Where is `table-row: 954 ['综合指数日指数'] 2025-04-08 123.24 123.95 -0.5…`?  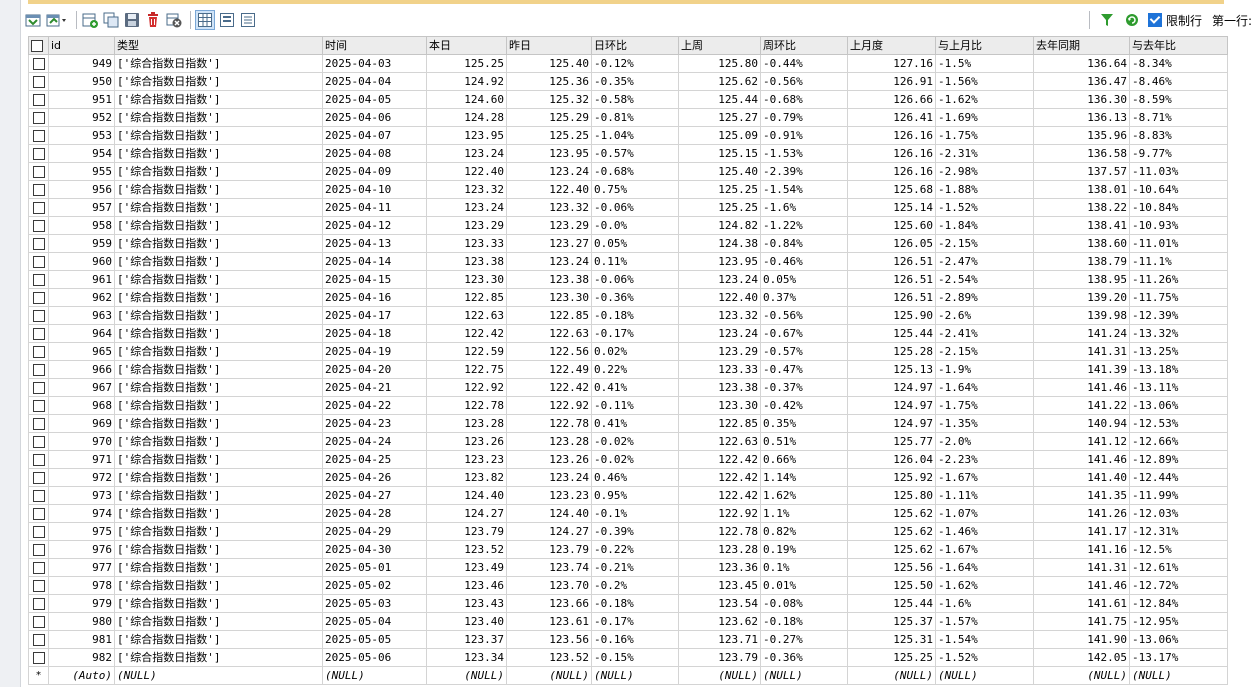 table-row: 954 ['综合指数日指数'] 2025-04-08 123.24 123.95 -0.5… is located at coordinates (628, 153).